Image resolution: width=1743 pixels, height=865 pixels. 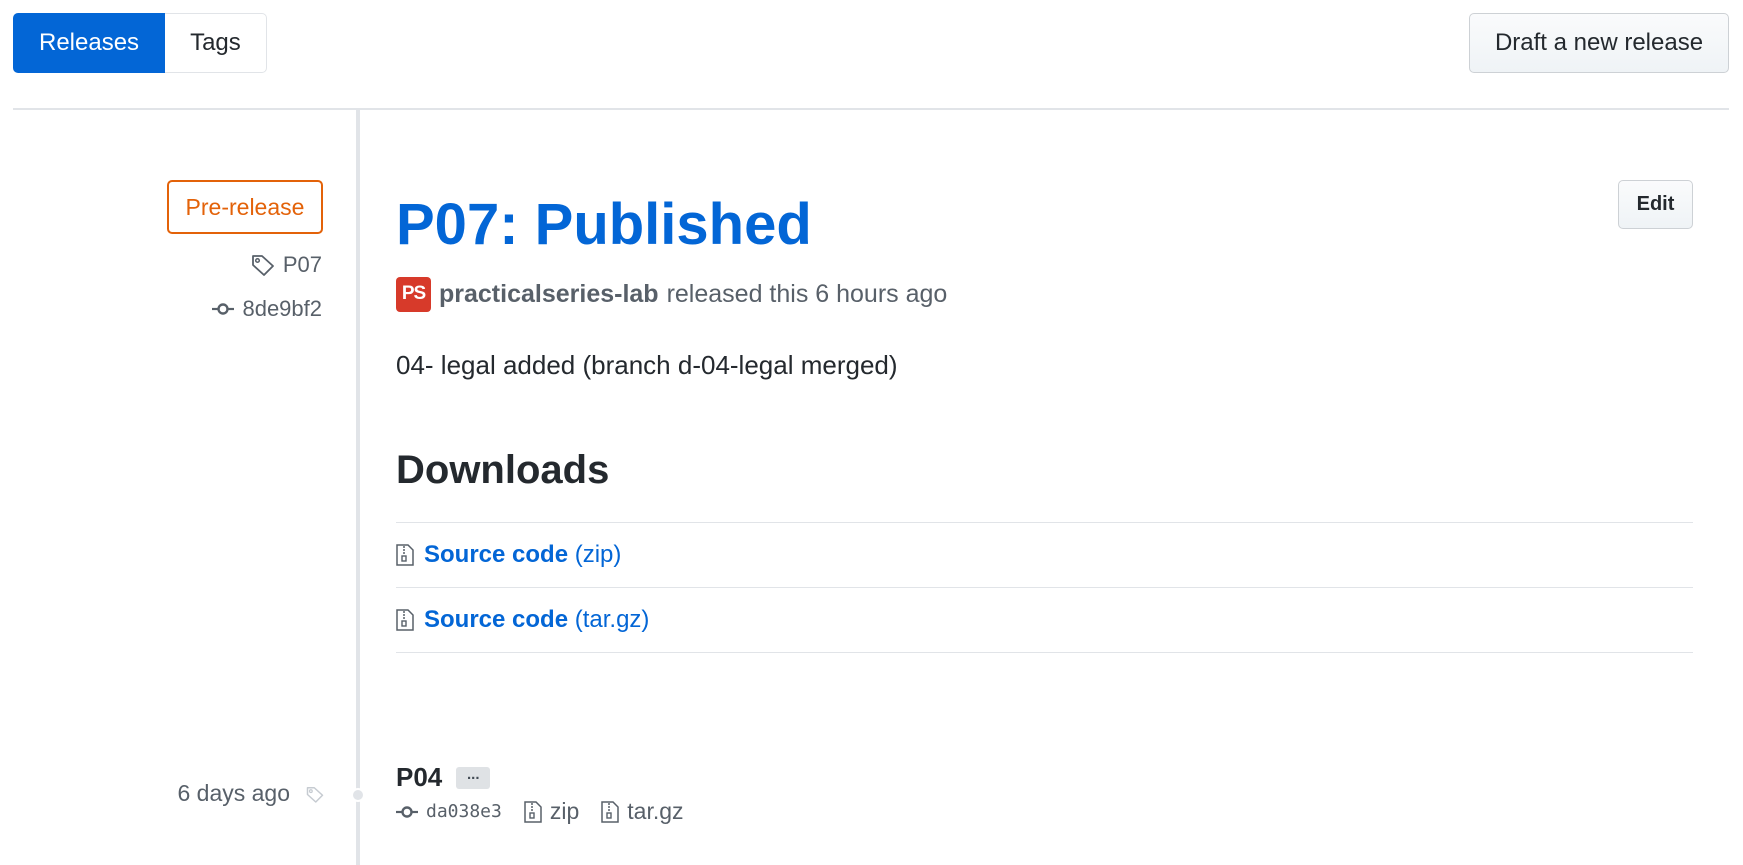 What do you see at coordinates (612, 619) in the screenshot?
I see `download-ext: (tar.gz)` at bounding box center [612, 619].